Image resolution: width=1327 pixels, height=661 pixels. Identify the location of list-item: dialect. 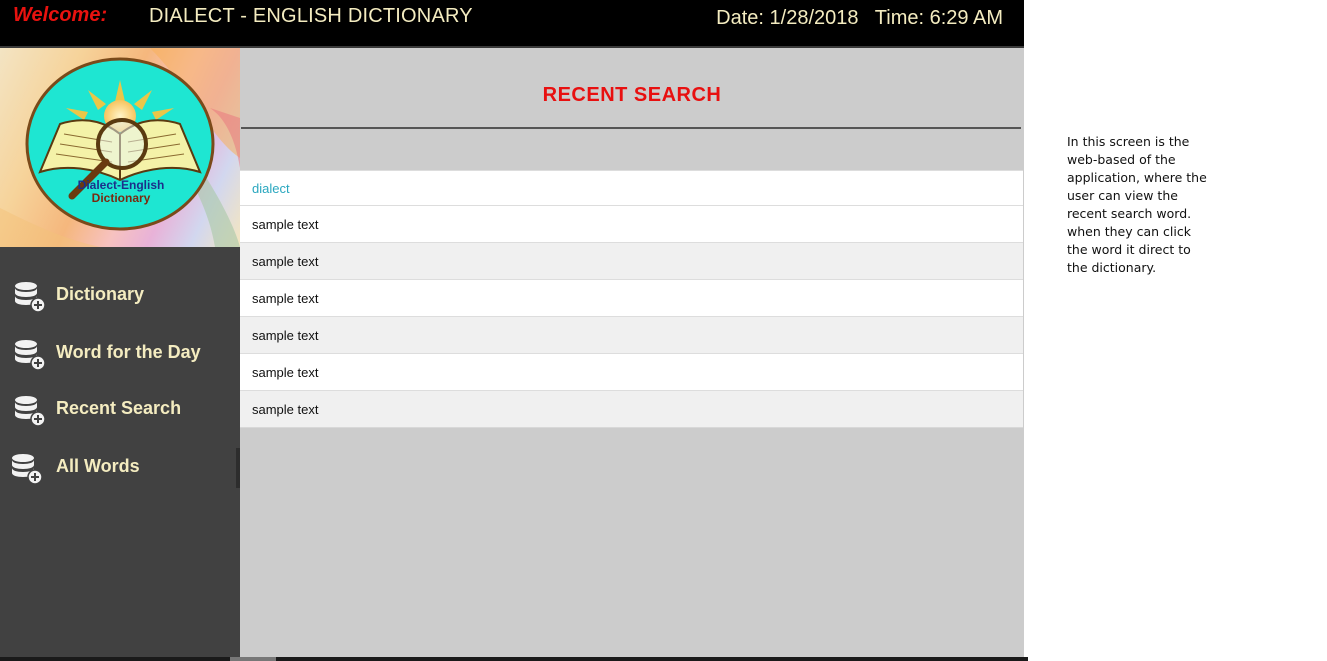
(631, 187).